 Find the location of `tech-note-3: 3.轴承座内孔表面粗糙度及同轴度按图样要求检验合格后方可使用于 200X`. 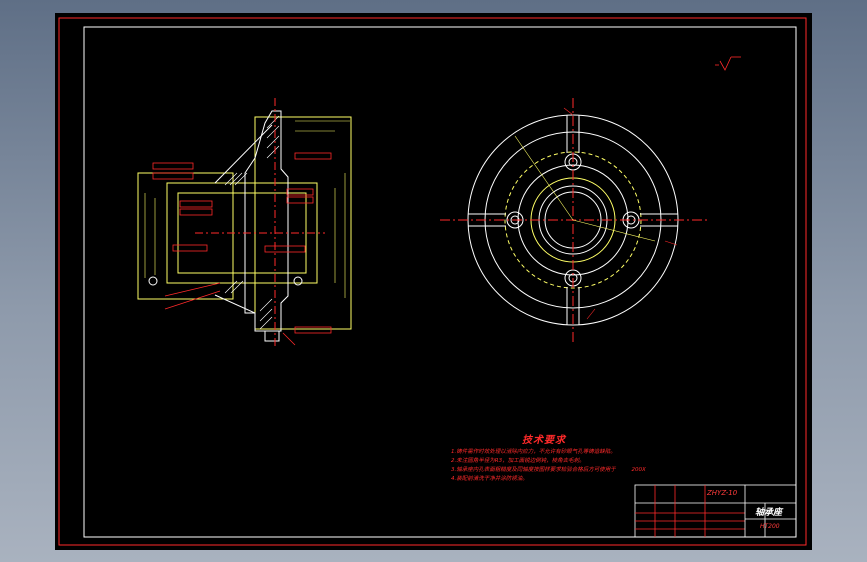

tech-note-3: 3.轴承座内孔表面粗糙度及同轴度按图样要求检验合格后方可使用于 200X is located at coordinates (548, 469).